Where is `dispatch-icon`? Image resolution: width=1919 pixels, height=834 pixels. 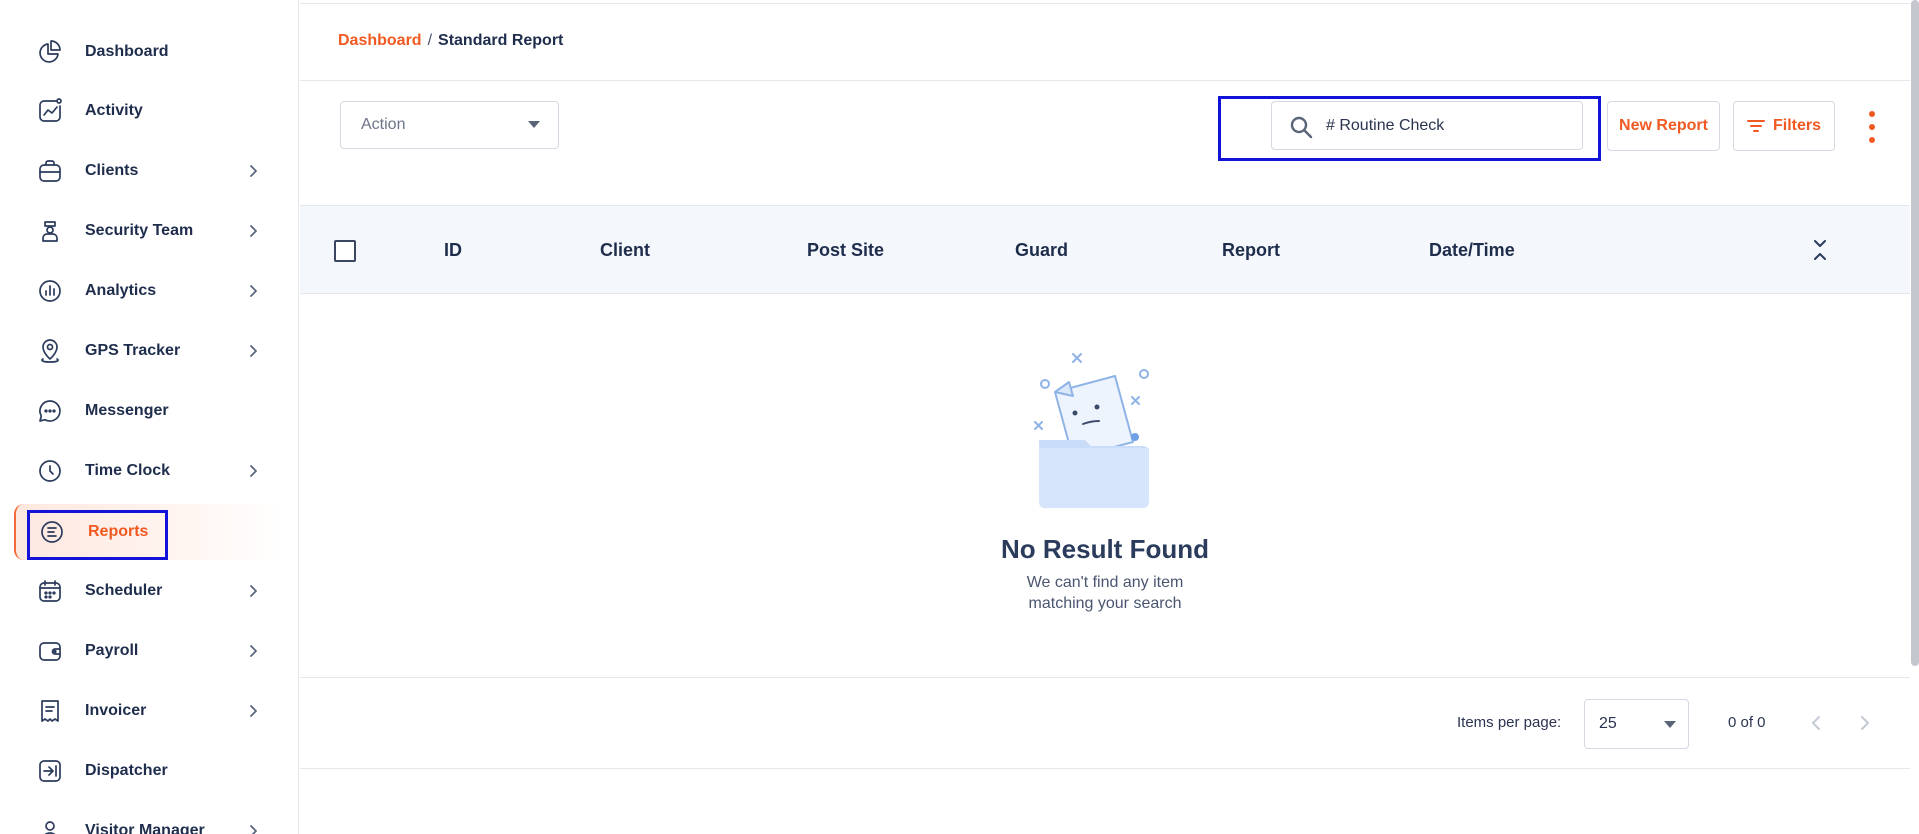
dispatch-icon is located at coordinates (50, 771).